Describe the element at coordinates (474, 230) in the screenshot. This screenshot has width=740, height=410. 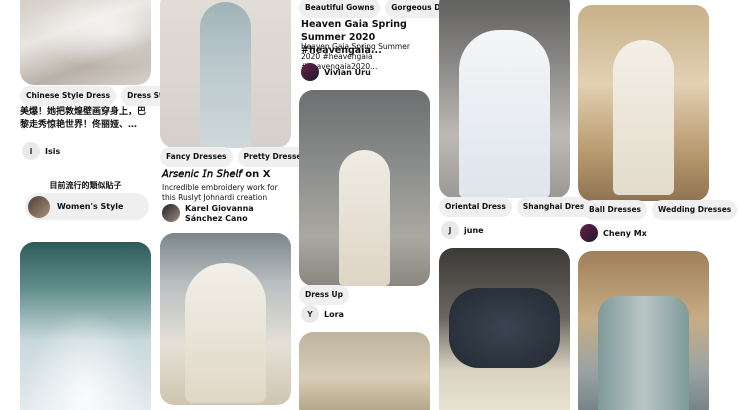
I see `author-name: june` at that location.